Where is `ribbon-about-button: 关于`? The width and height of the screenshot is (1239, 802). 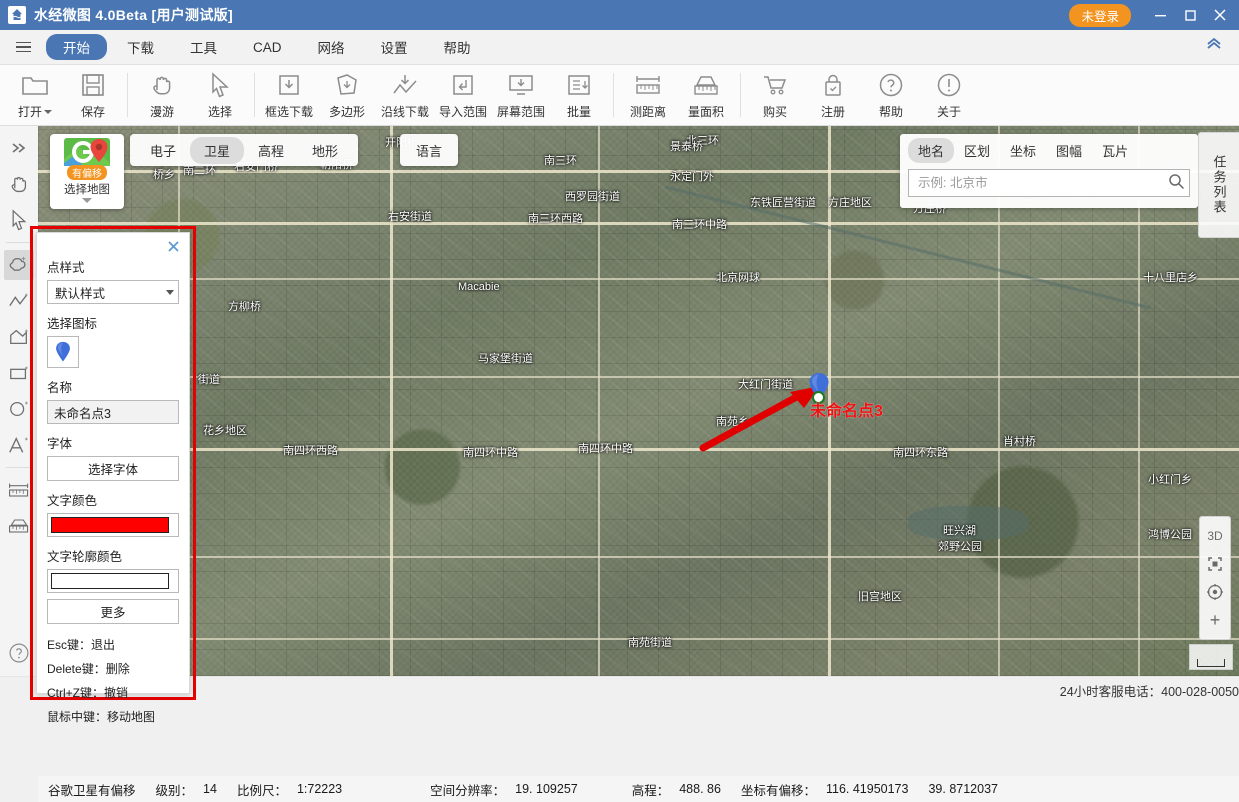 ribbon-about-button: 关于 is located at coordinates (949, 95).